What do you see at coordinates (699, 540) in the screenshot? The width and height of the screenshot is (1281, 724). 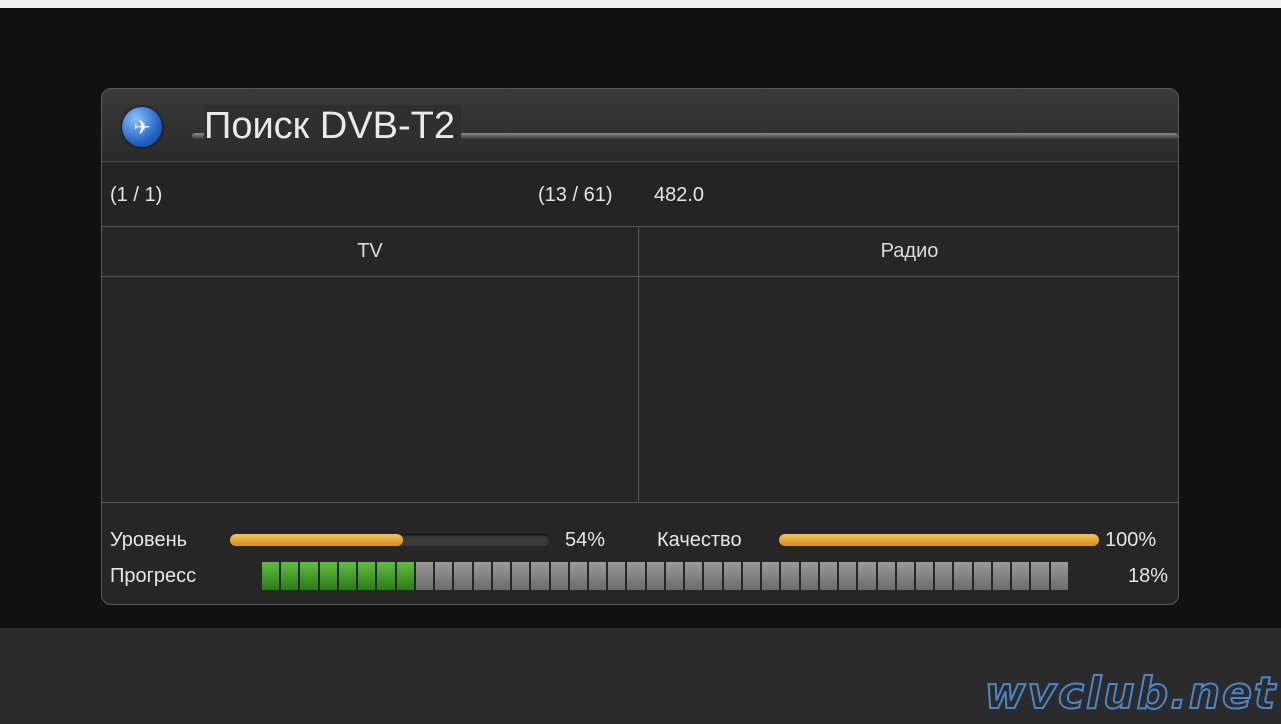 I see `quality-label: Качество` at bounding box center [699, 540].